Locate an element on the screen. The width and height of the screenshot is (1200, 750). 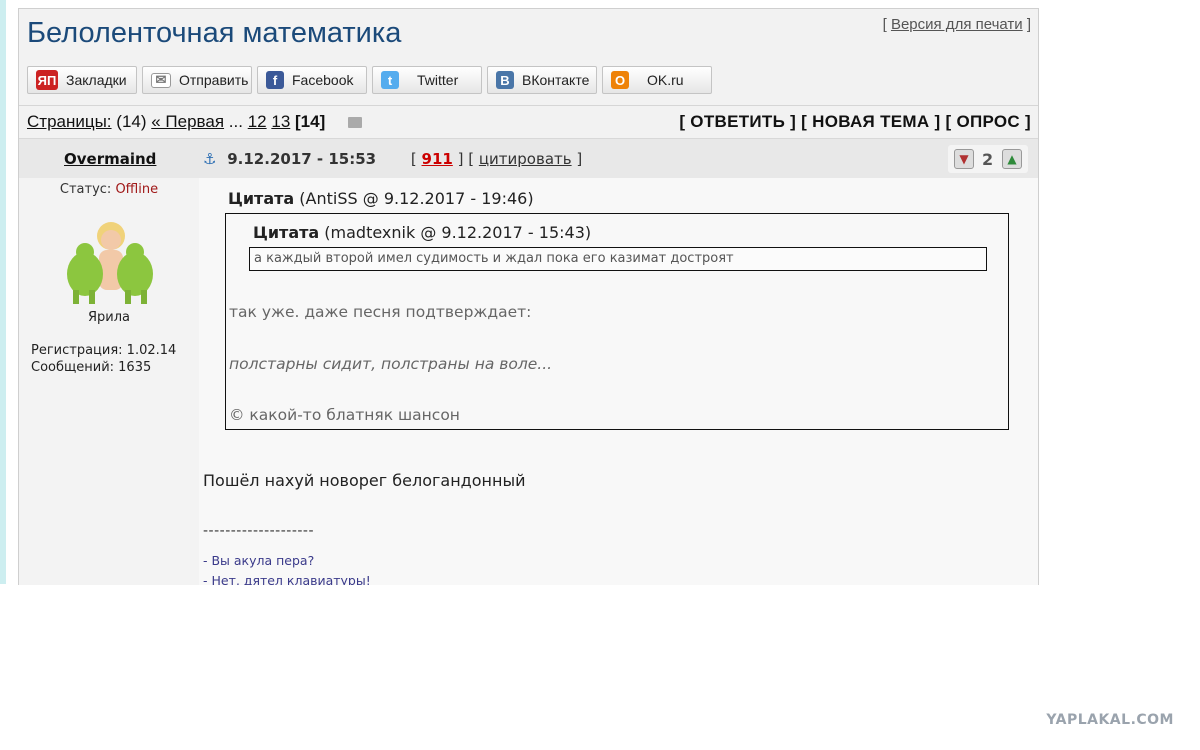
cite-link: цитировать is located at coordinates (525, 159).